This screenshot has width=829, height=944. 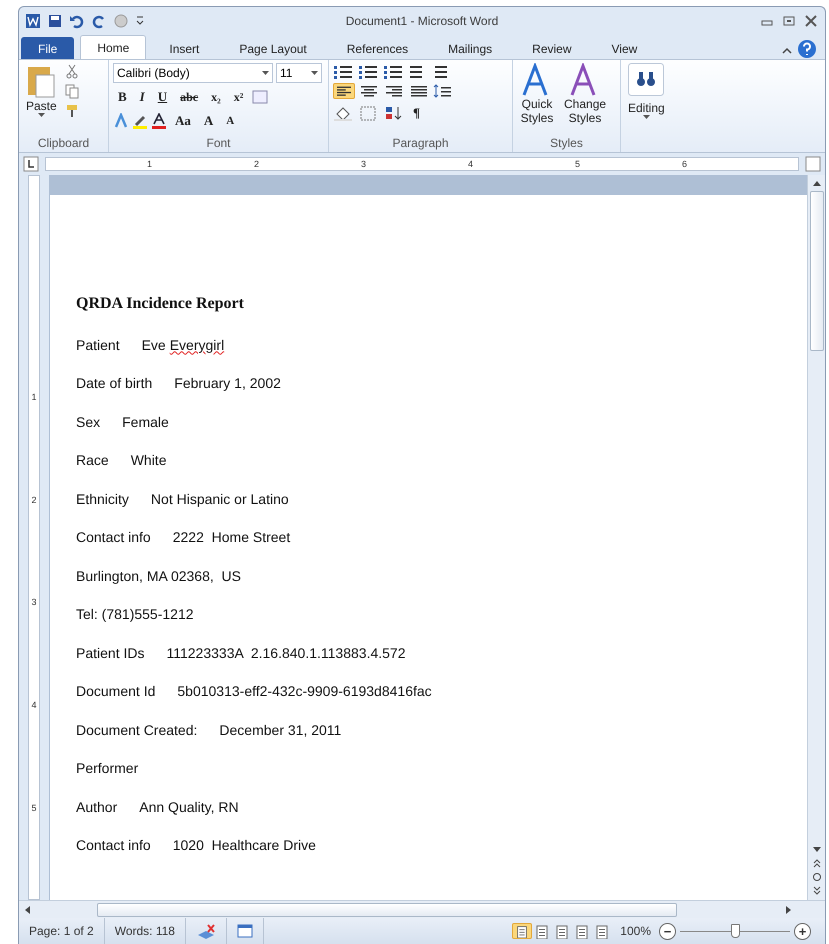 What do you see at coordinates (98, 344) in the screenshot?
I see `field-label: Patient` at bounding box center [98, 344].